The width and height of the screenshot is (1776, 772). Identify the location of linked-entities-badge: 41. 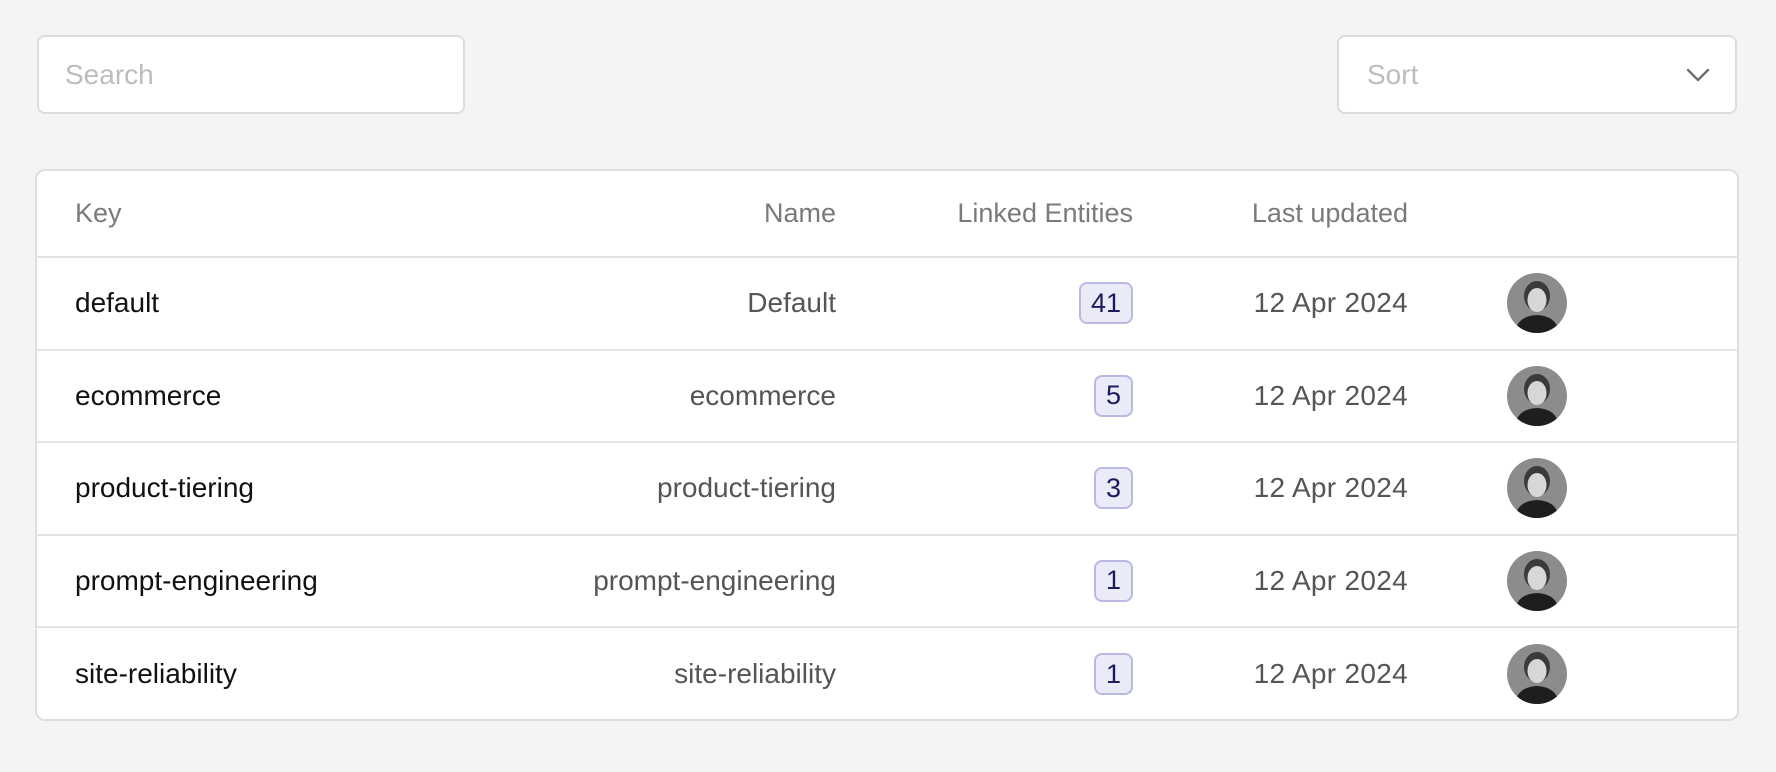
(1105, 303).